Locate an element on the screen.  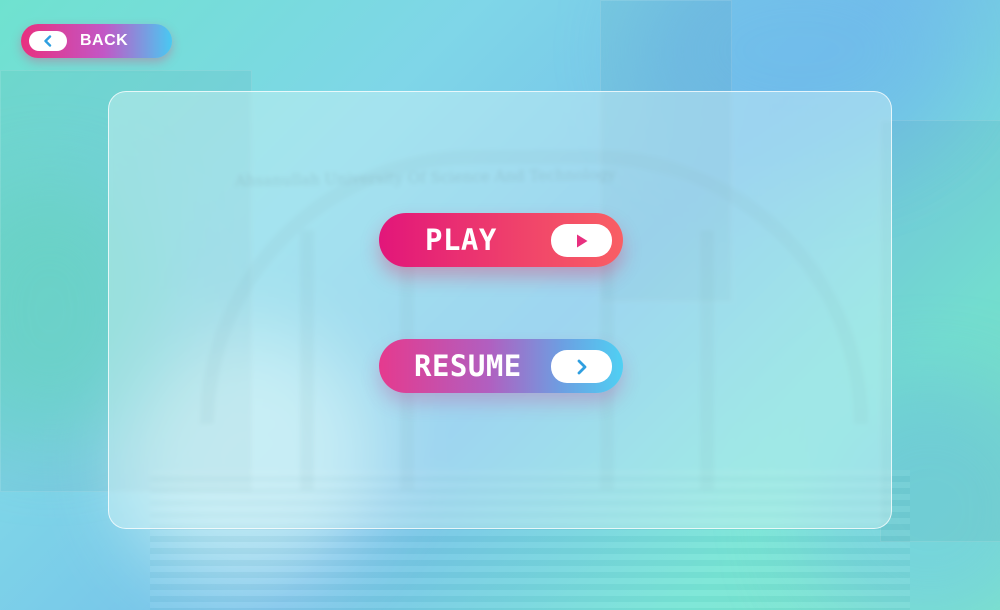
chevron-right-icon is located at coordinates (581, 366).